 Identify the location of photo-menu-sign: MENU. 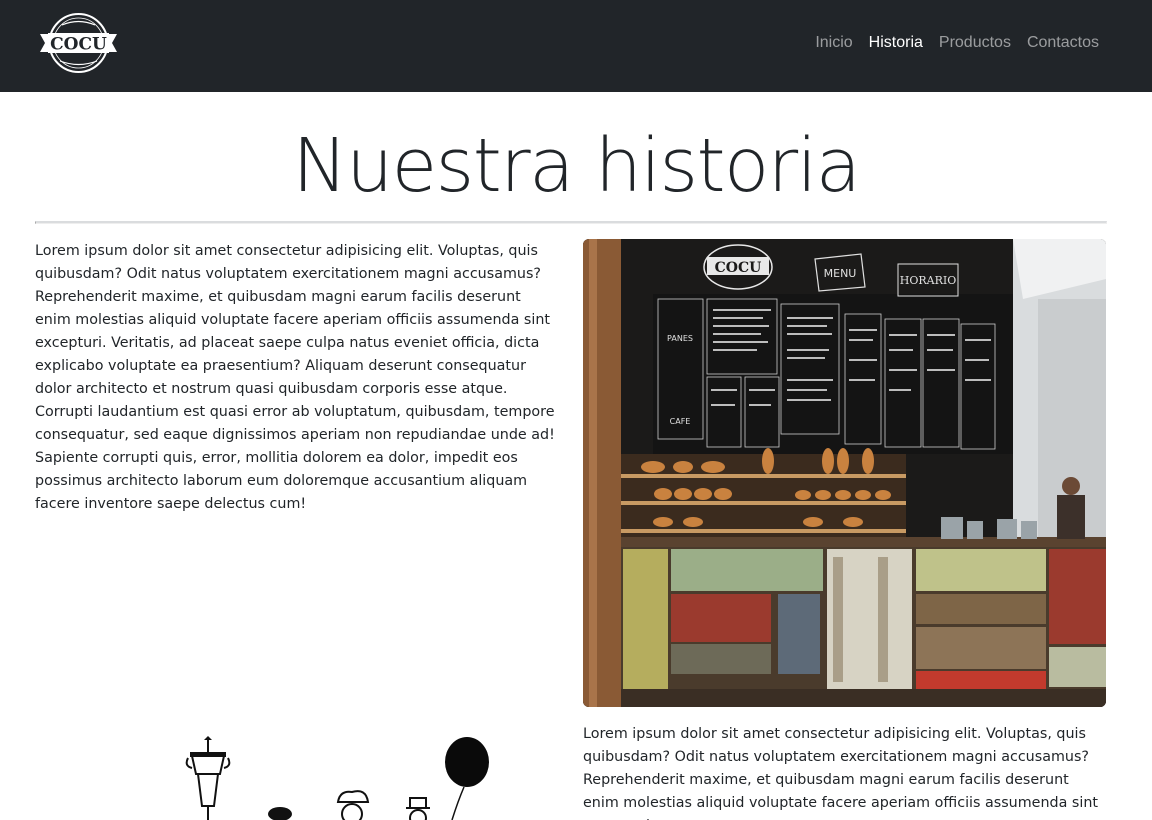
(840, 273).